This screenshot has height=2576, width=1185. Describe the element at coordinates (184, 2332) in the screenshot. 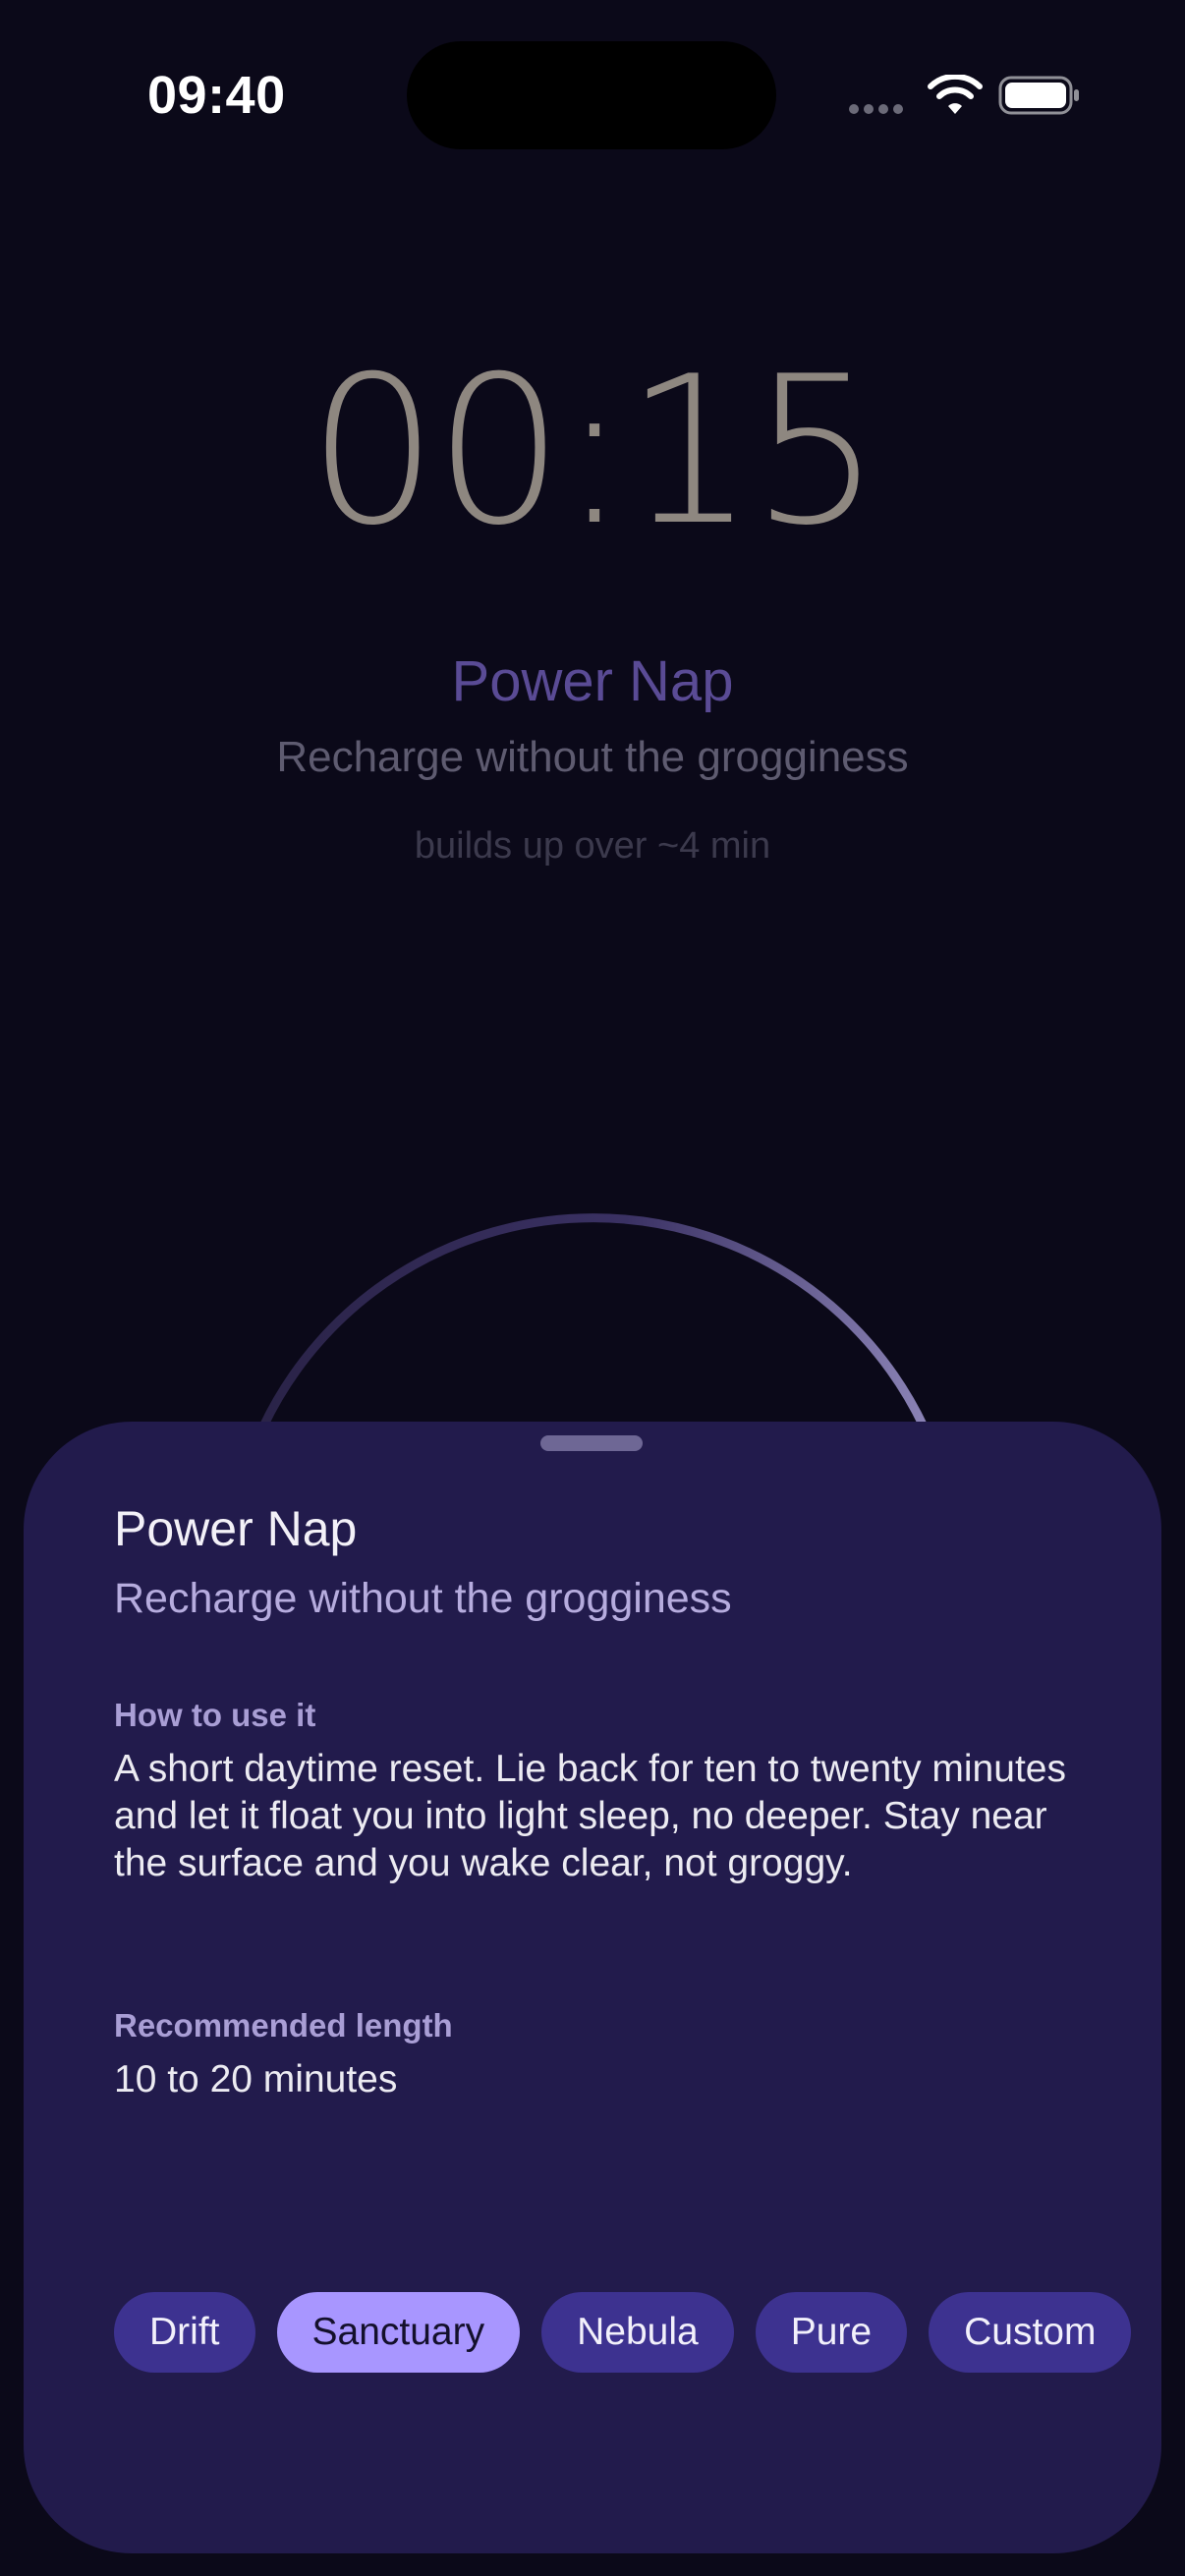

I see `chip-drift: Drift` at that location.